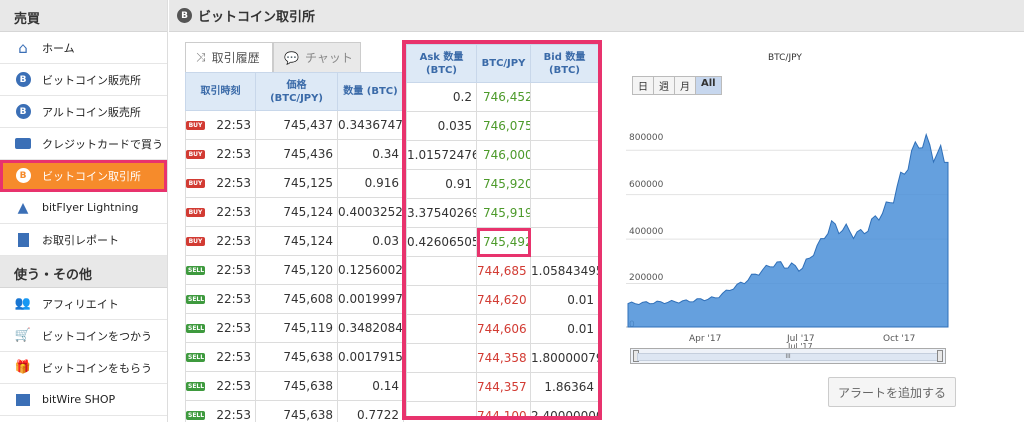  Describe the element at coordinates (296, 125) in the screenshot. I see `trade-price: 745,437` at that location.